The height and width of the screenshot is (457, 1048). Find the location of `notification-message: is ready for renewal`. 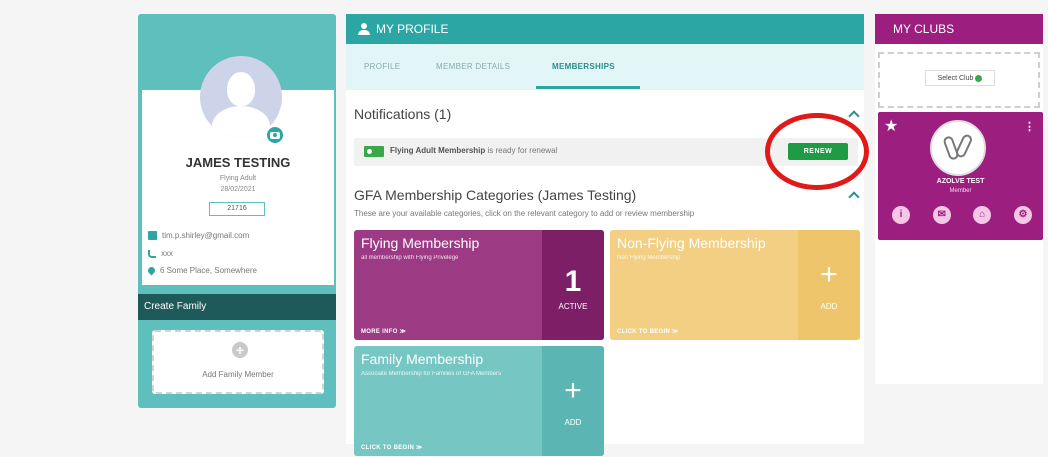

notification-message: is ready for renewal is located at coordinates (521, 150).